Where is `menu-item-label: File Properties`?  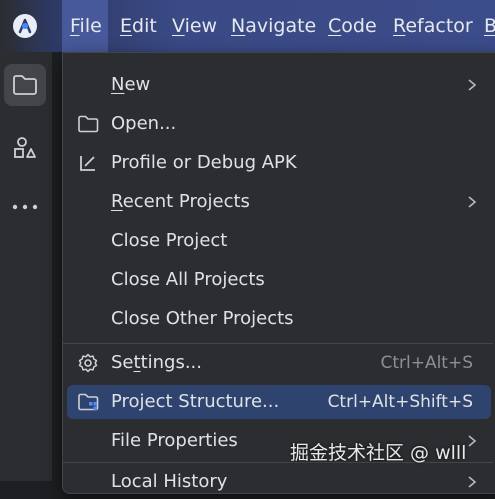
menu-item-label: File Properties is located at coordinates (174, 440).